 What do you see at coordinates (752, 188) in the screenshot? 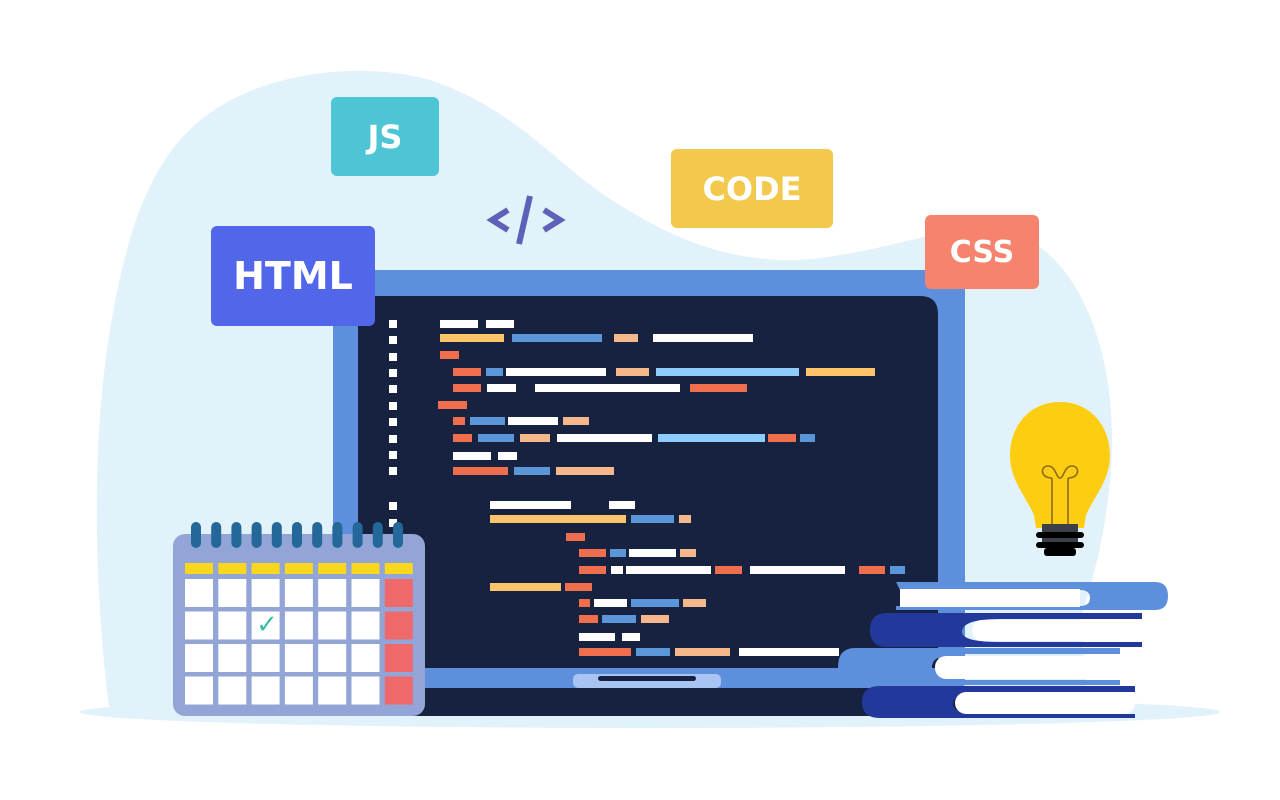
I see `badge-code: CODE` at bounding box center [752, 188].